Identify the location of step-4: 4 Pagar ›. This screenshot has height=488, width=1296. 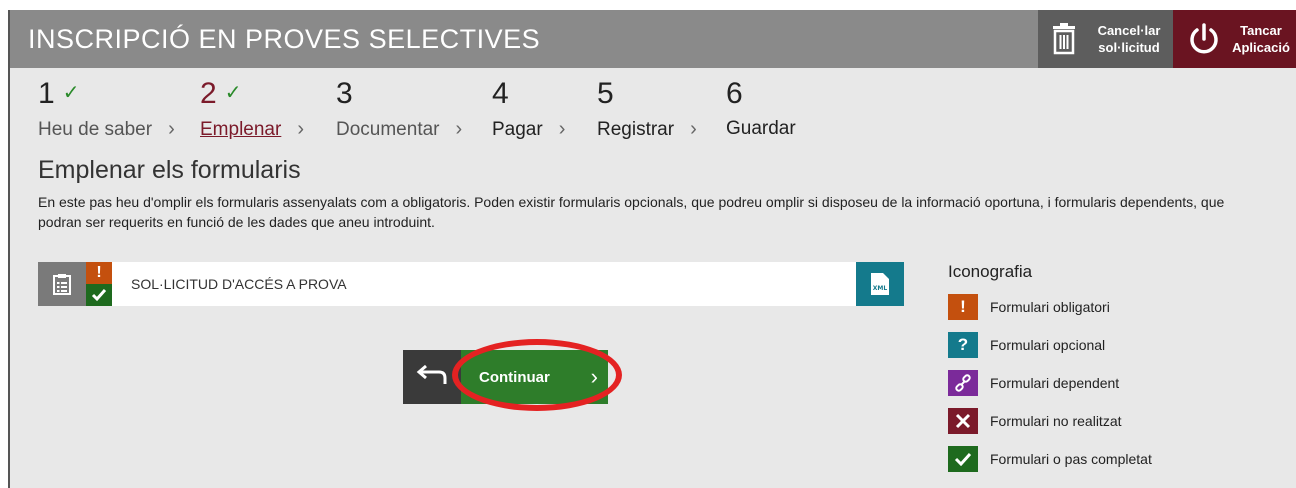
(528, 108).